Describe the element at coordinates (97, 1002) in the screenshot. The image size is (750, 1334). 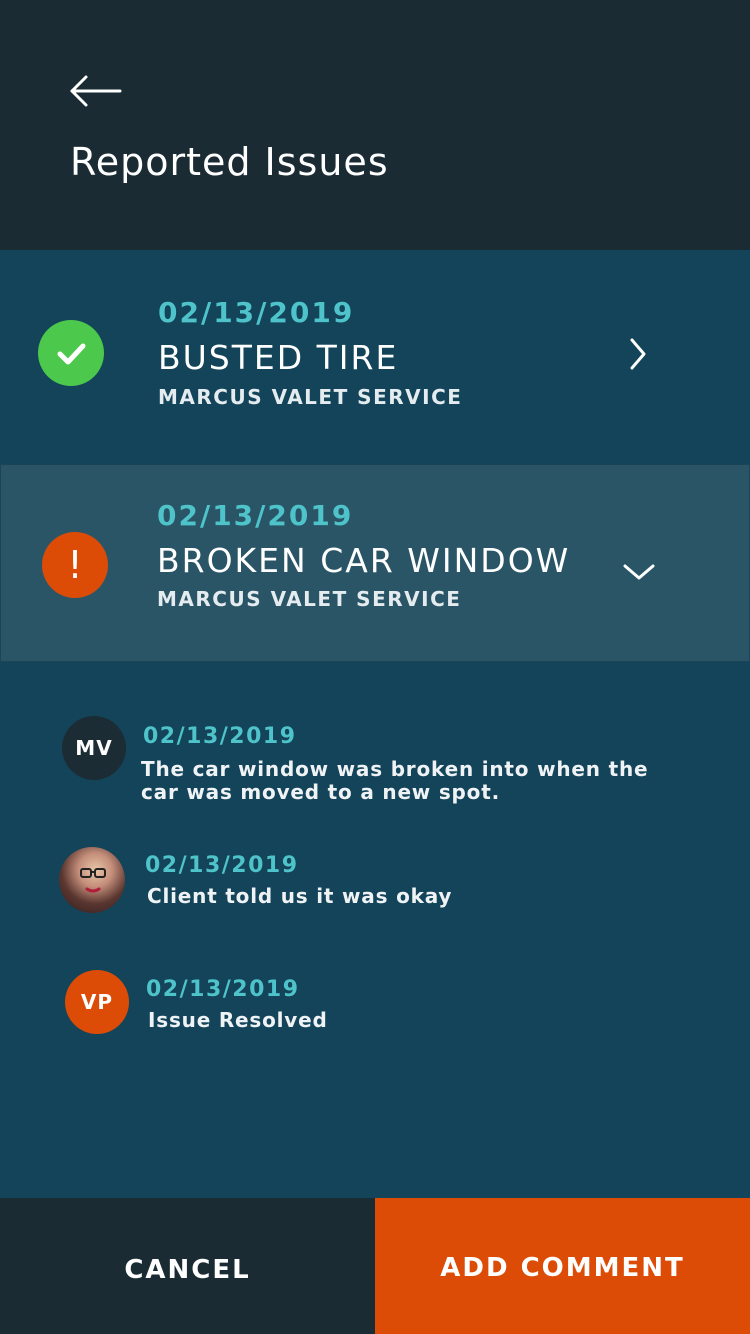
I see `avatar: VP` at that location.